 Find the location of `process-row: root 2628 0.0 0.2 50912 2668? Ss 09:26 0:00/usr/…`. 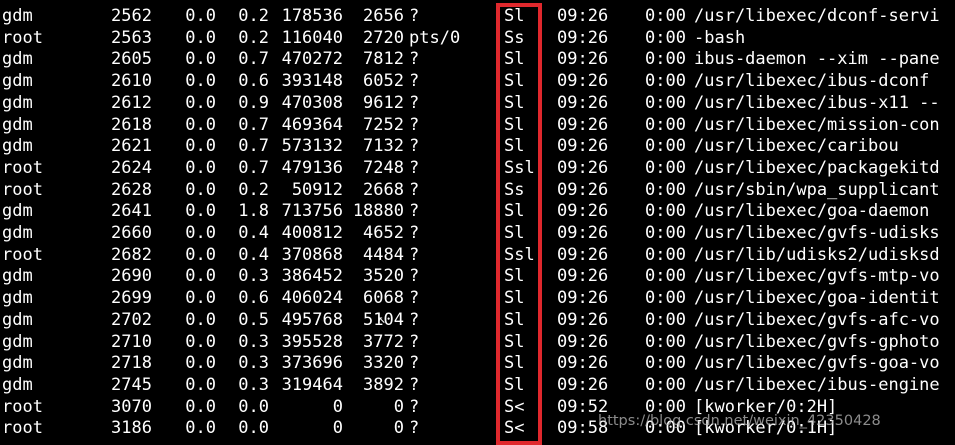

process-row: root 2628 0.0 0.2 50912 2668? Ss 09:26 0:00/usr/… is located at coordinates (477, 191).